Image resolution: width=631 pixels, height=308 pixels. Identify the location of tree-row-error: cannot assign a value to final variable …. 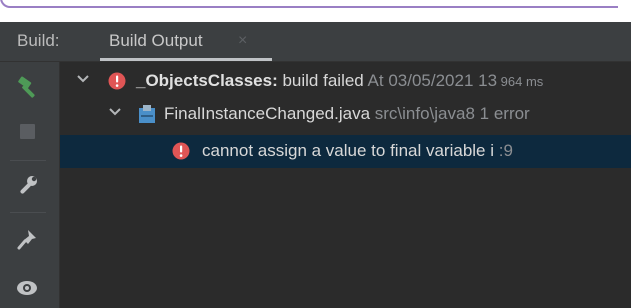
(345, 151).